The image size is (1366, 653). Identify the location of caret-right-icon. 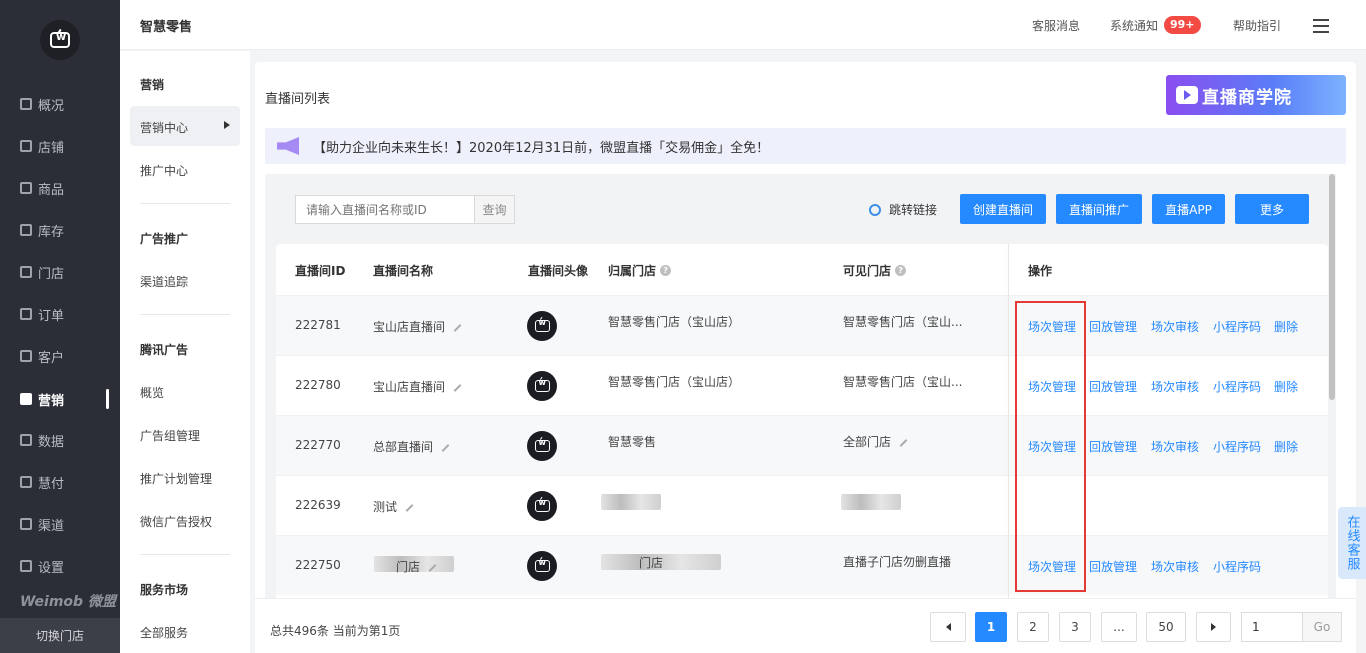
(227, 125).